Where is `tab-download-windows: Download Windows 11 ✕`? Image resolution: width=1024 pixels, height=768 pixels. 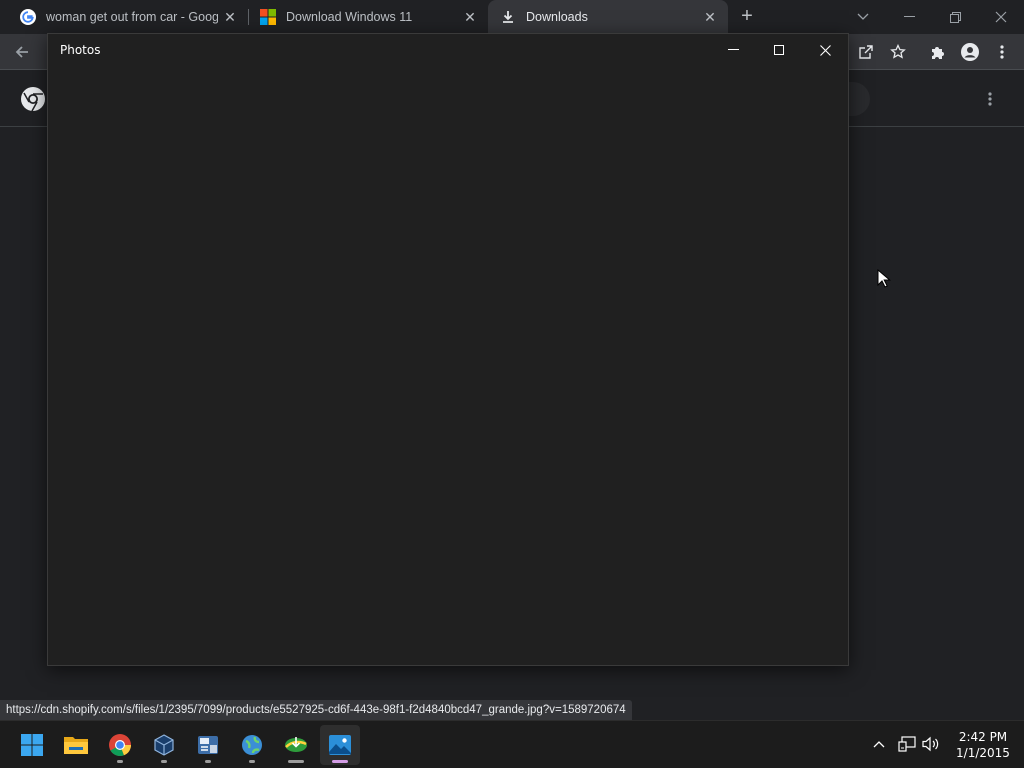
tab-download-windows: Download Windows 11 ✕ is located at coordinates (368, 17).